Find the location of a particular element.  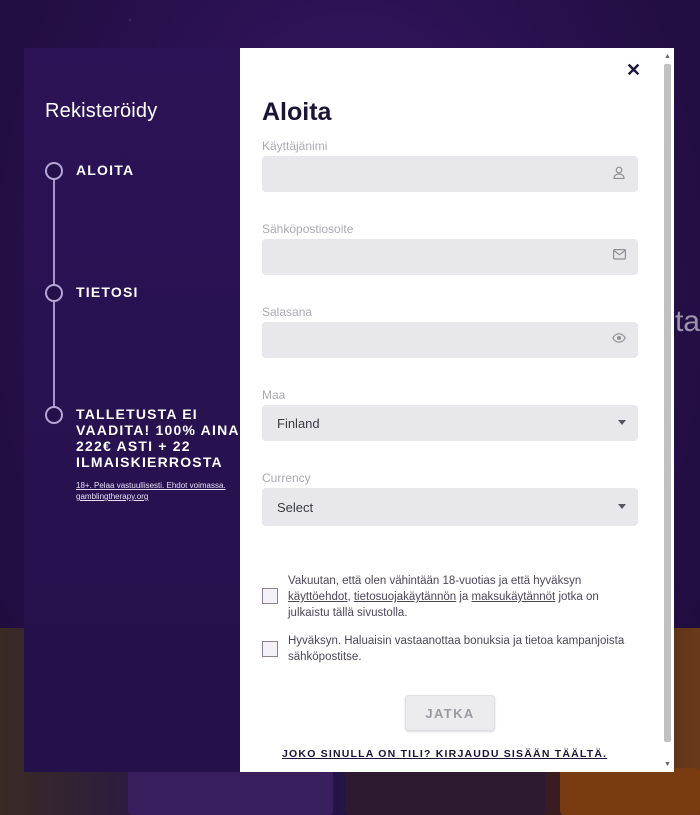

country-select: Finland is located at coordinates (450, 423).